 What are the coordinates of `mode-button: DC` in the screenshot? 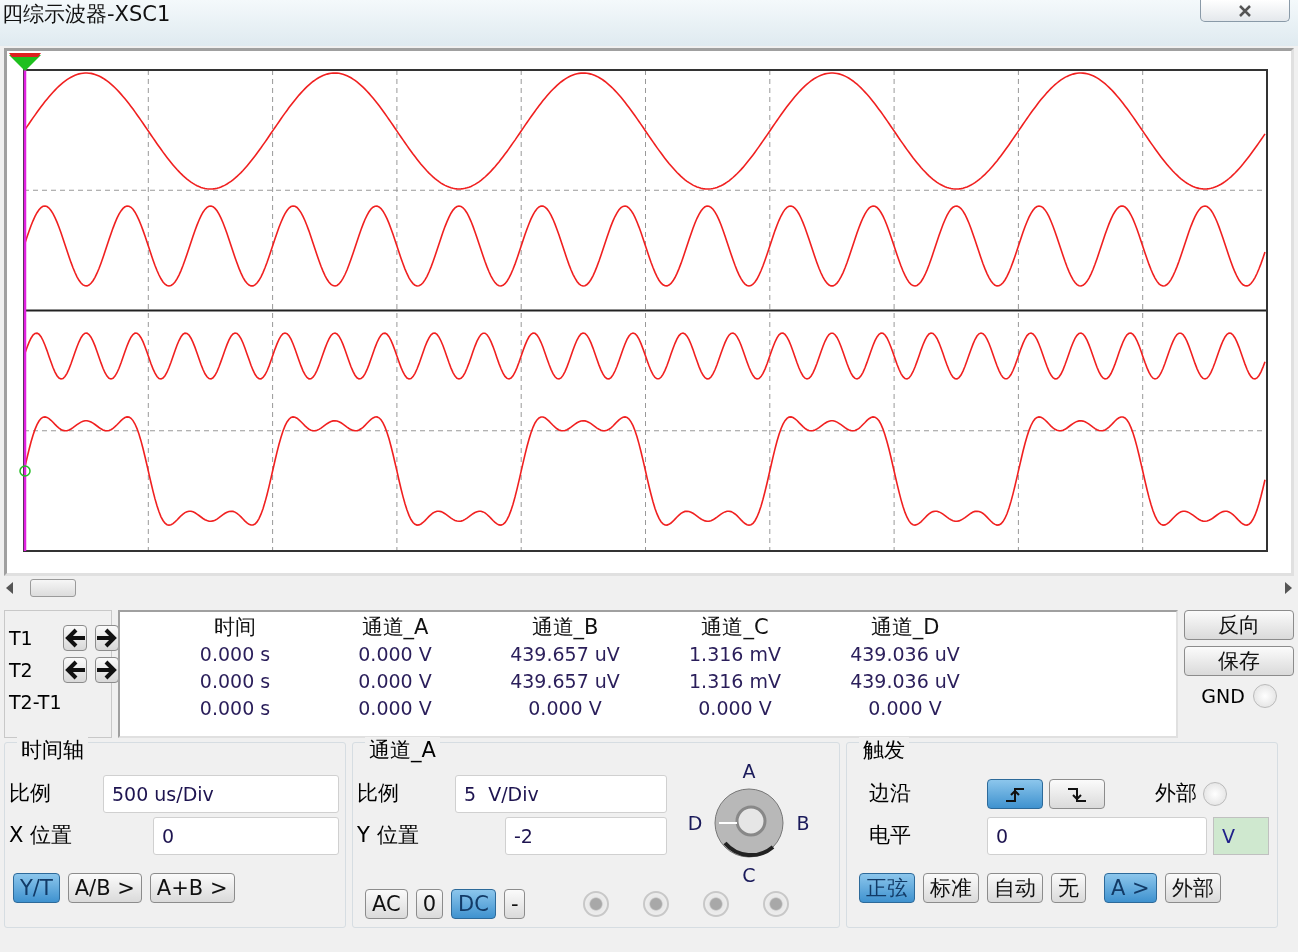 It's located at (473, 904).